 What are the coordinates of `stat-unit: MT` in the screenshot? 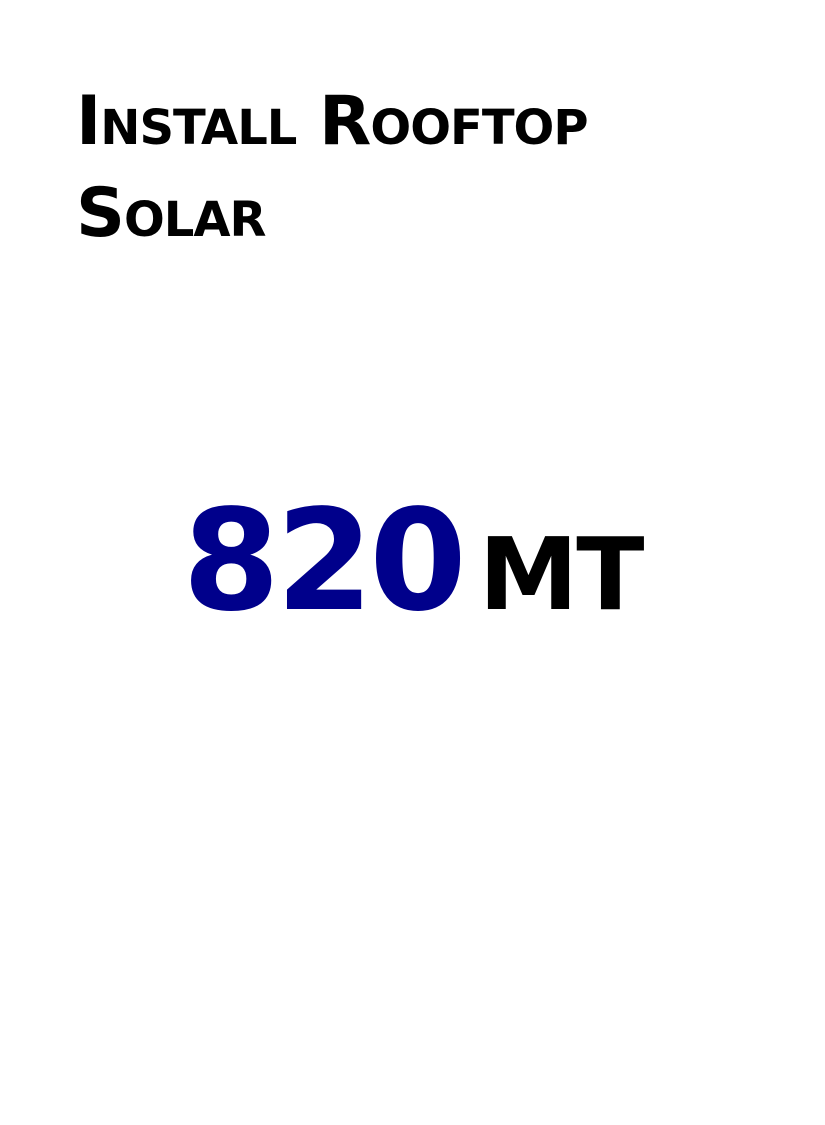 It's located at (561, 574).